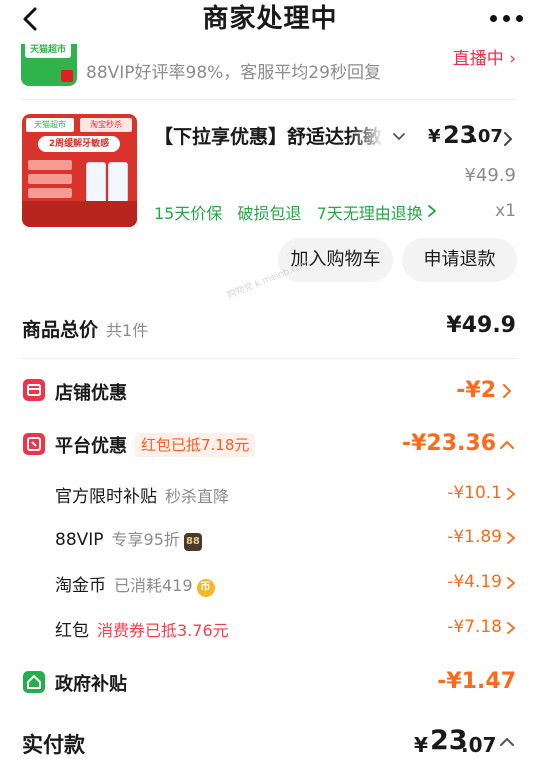 This screenshot has width=540, height=759. Describe the element at coordinates (197, 496) in the screenshot. I see `subsidy-item-note: 秒杀直降` at that location.